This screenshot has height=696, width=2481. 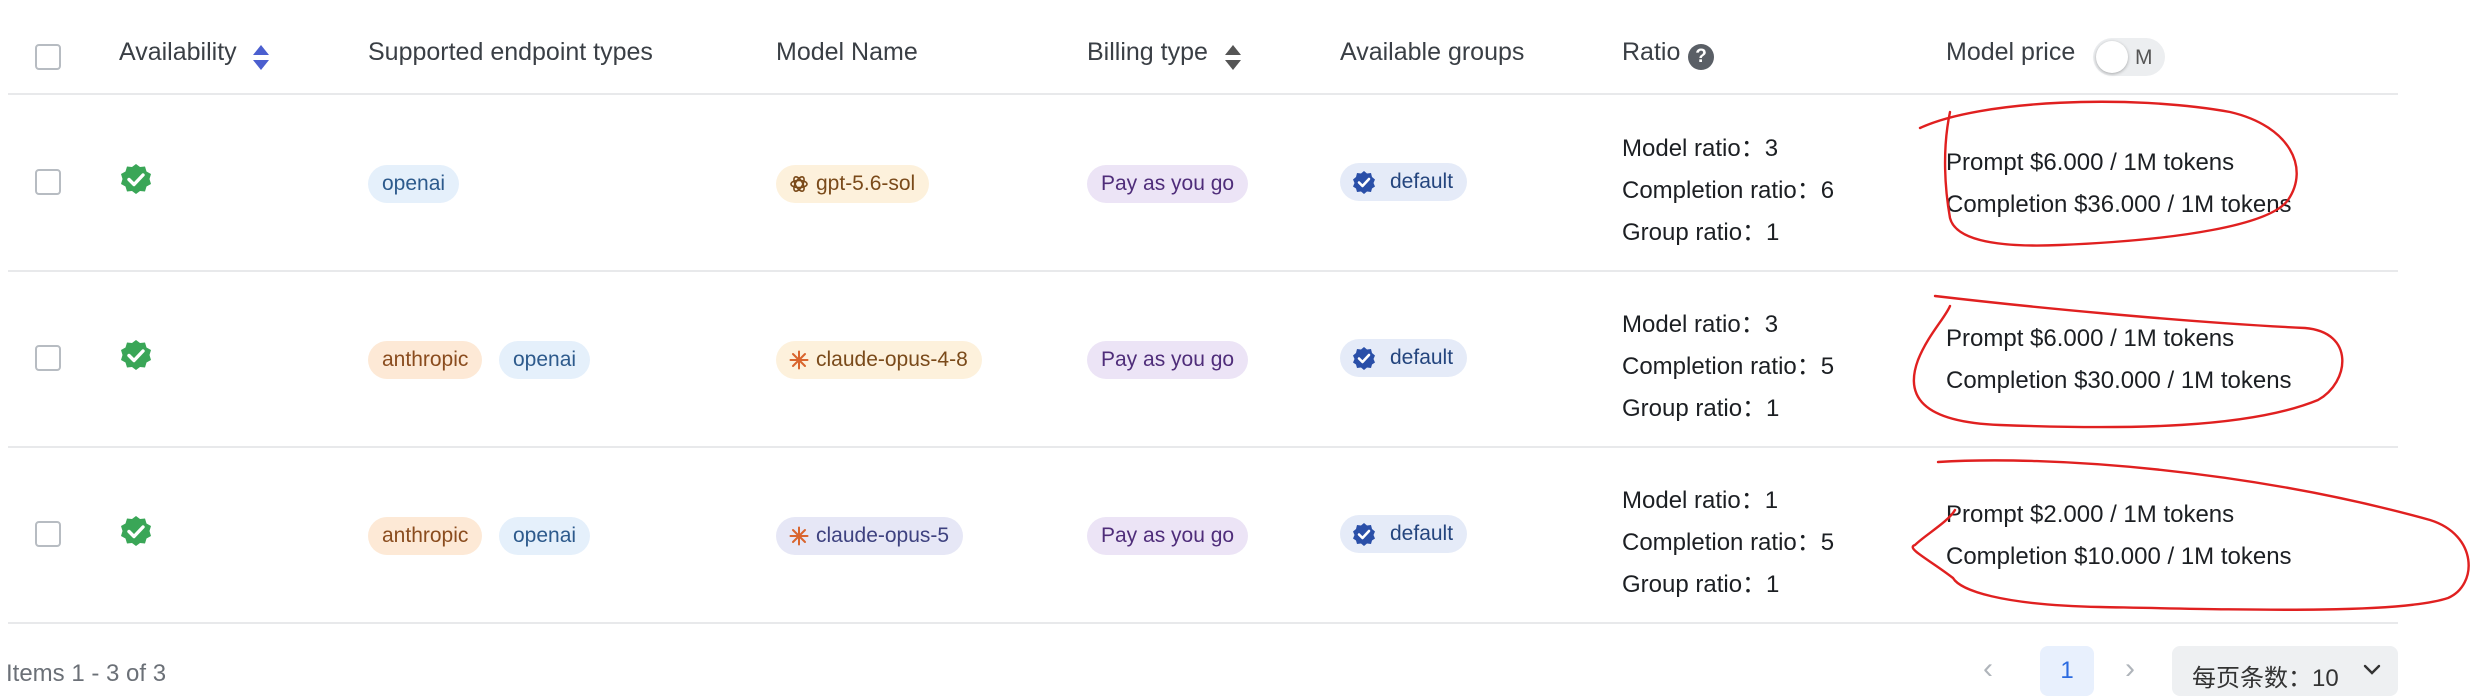 I want to click on prompt-price: Prompt $2.000 / 1M tokens, so click(x=2090, y=514).